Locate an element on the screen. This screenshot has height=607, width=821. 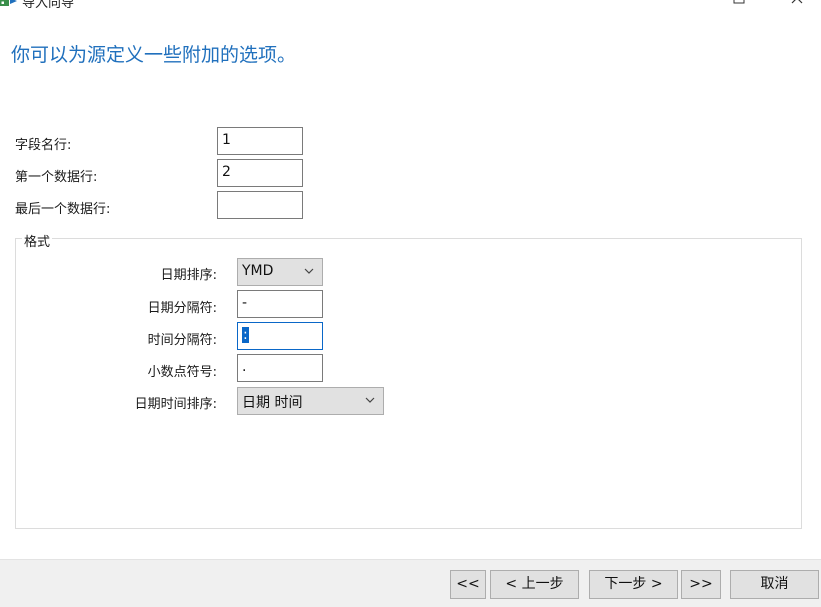
close-button is located at coordinates (797, 4).